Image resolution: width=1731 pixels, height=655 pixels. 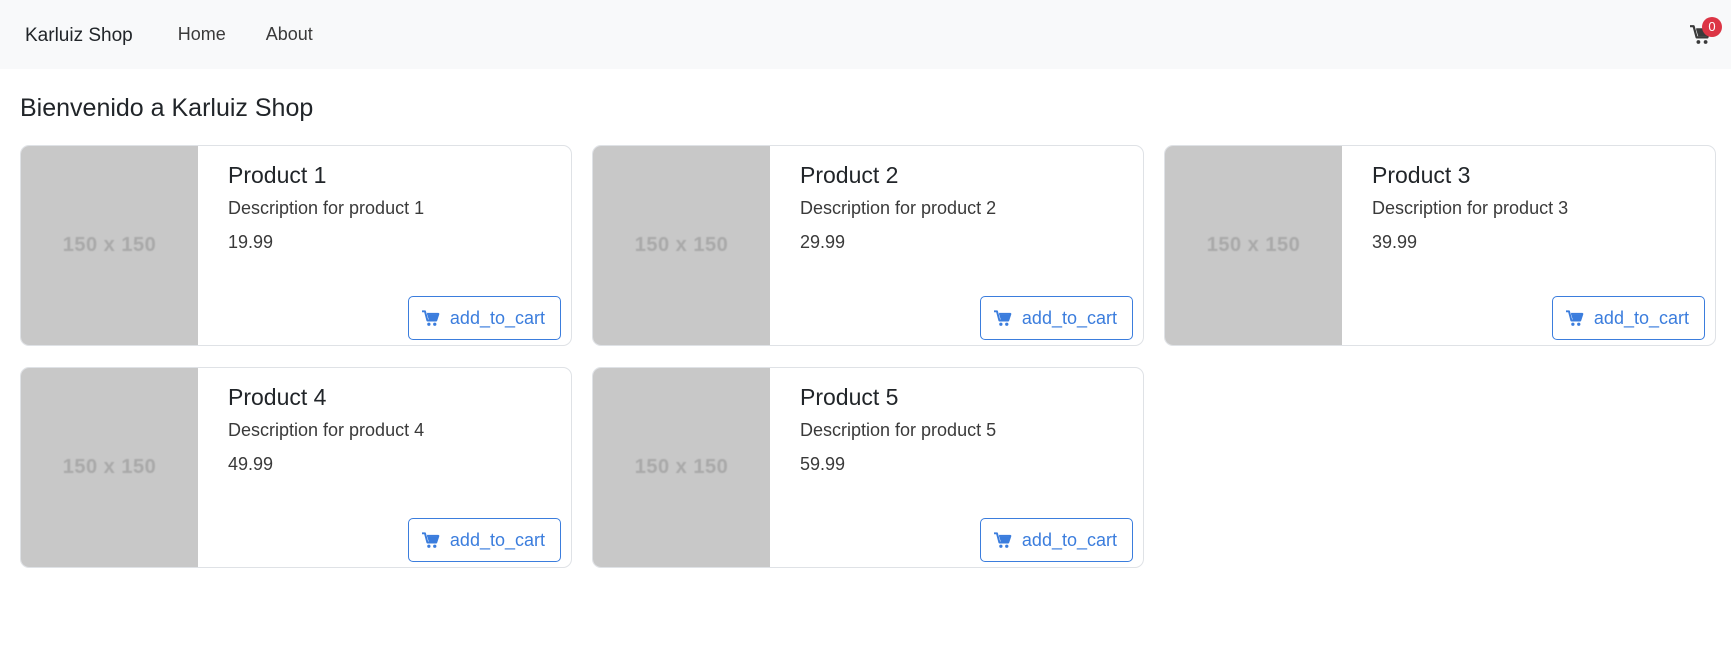 I want to click on nav-link-home: Home, so click(x=202, y=34).